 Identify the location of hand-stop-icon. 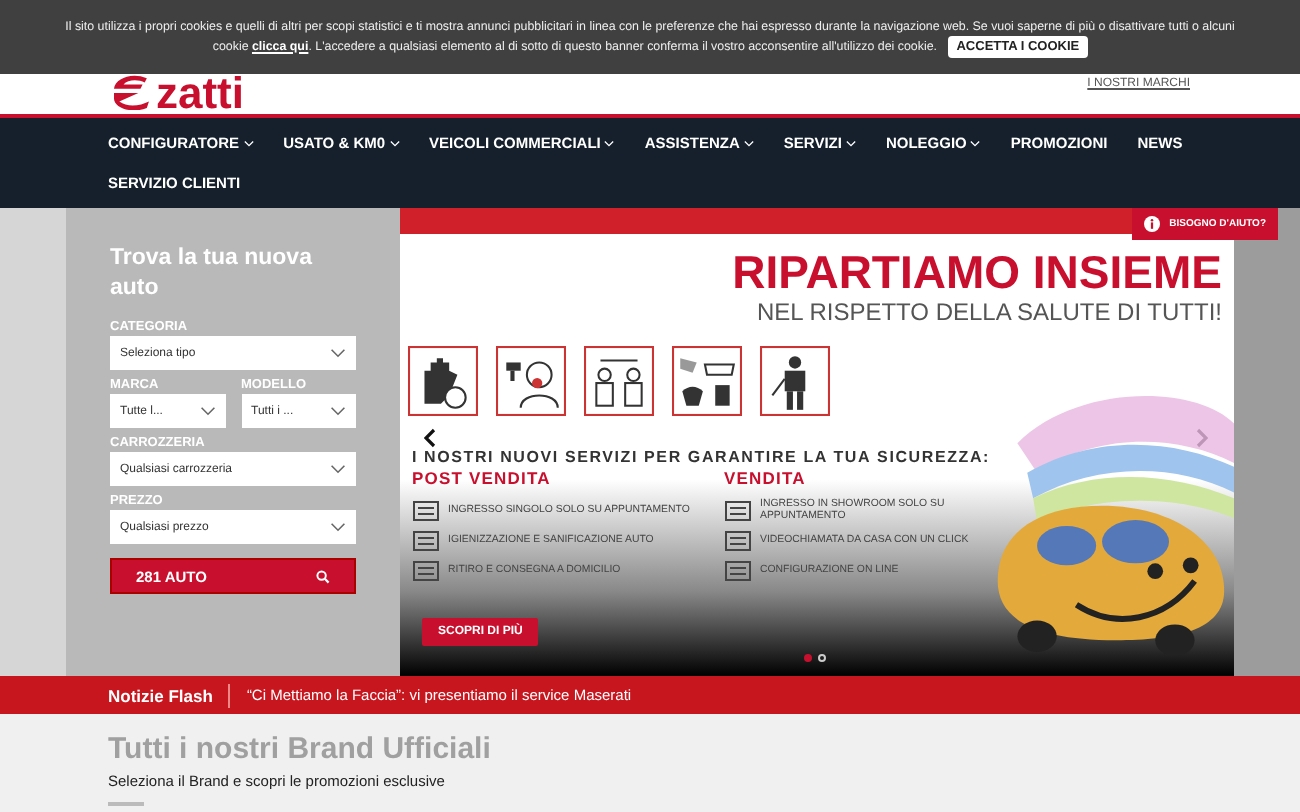
(443, 381).